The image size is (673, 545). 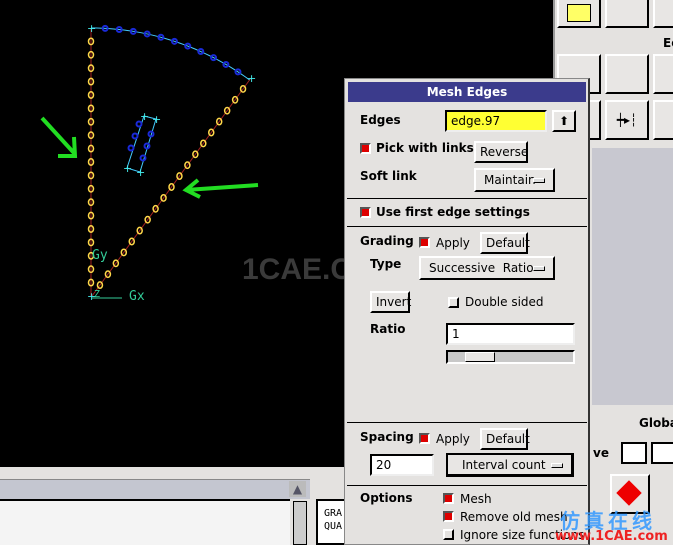 What do you see at coordinates (476, 499) in the screenshot?
I see `mesh-label: Mesh` at bounding box center [476, 499].